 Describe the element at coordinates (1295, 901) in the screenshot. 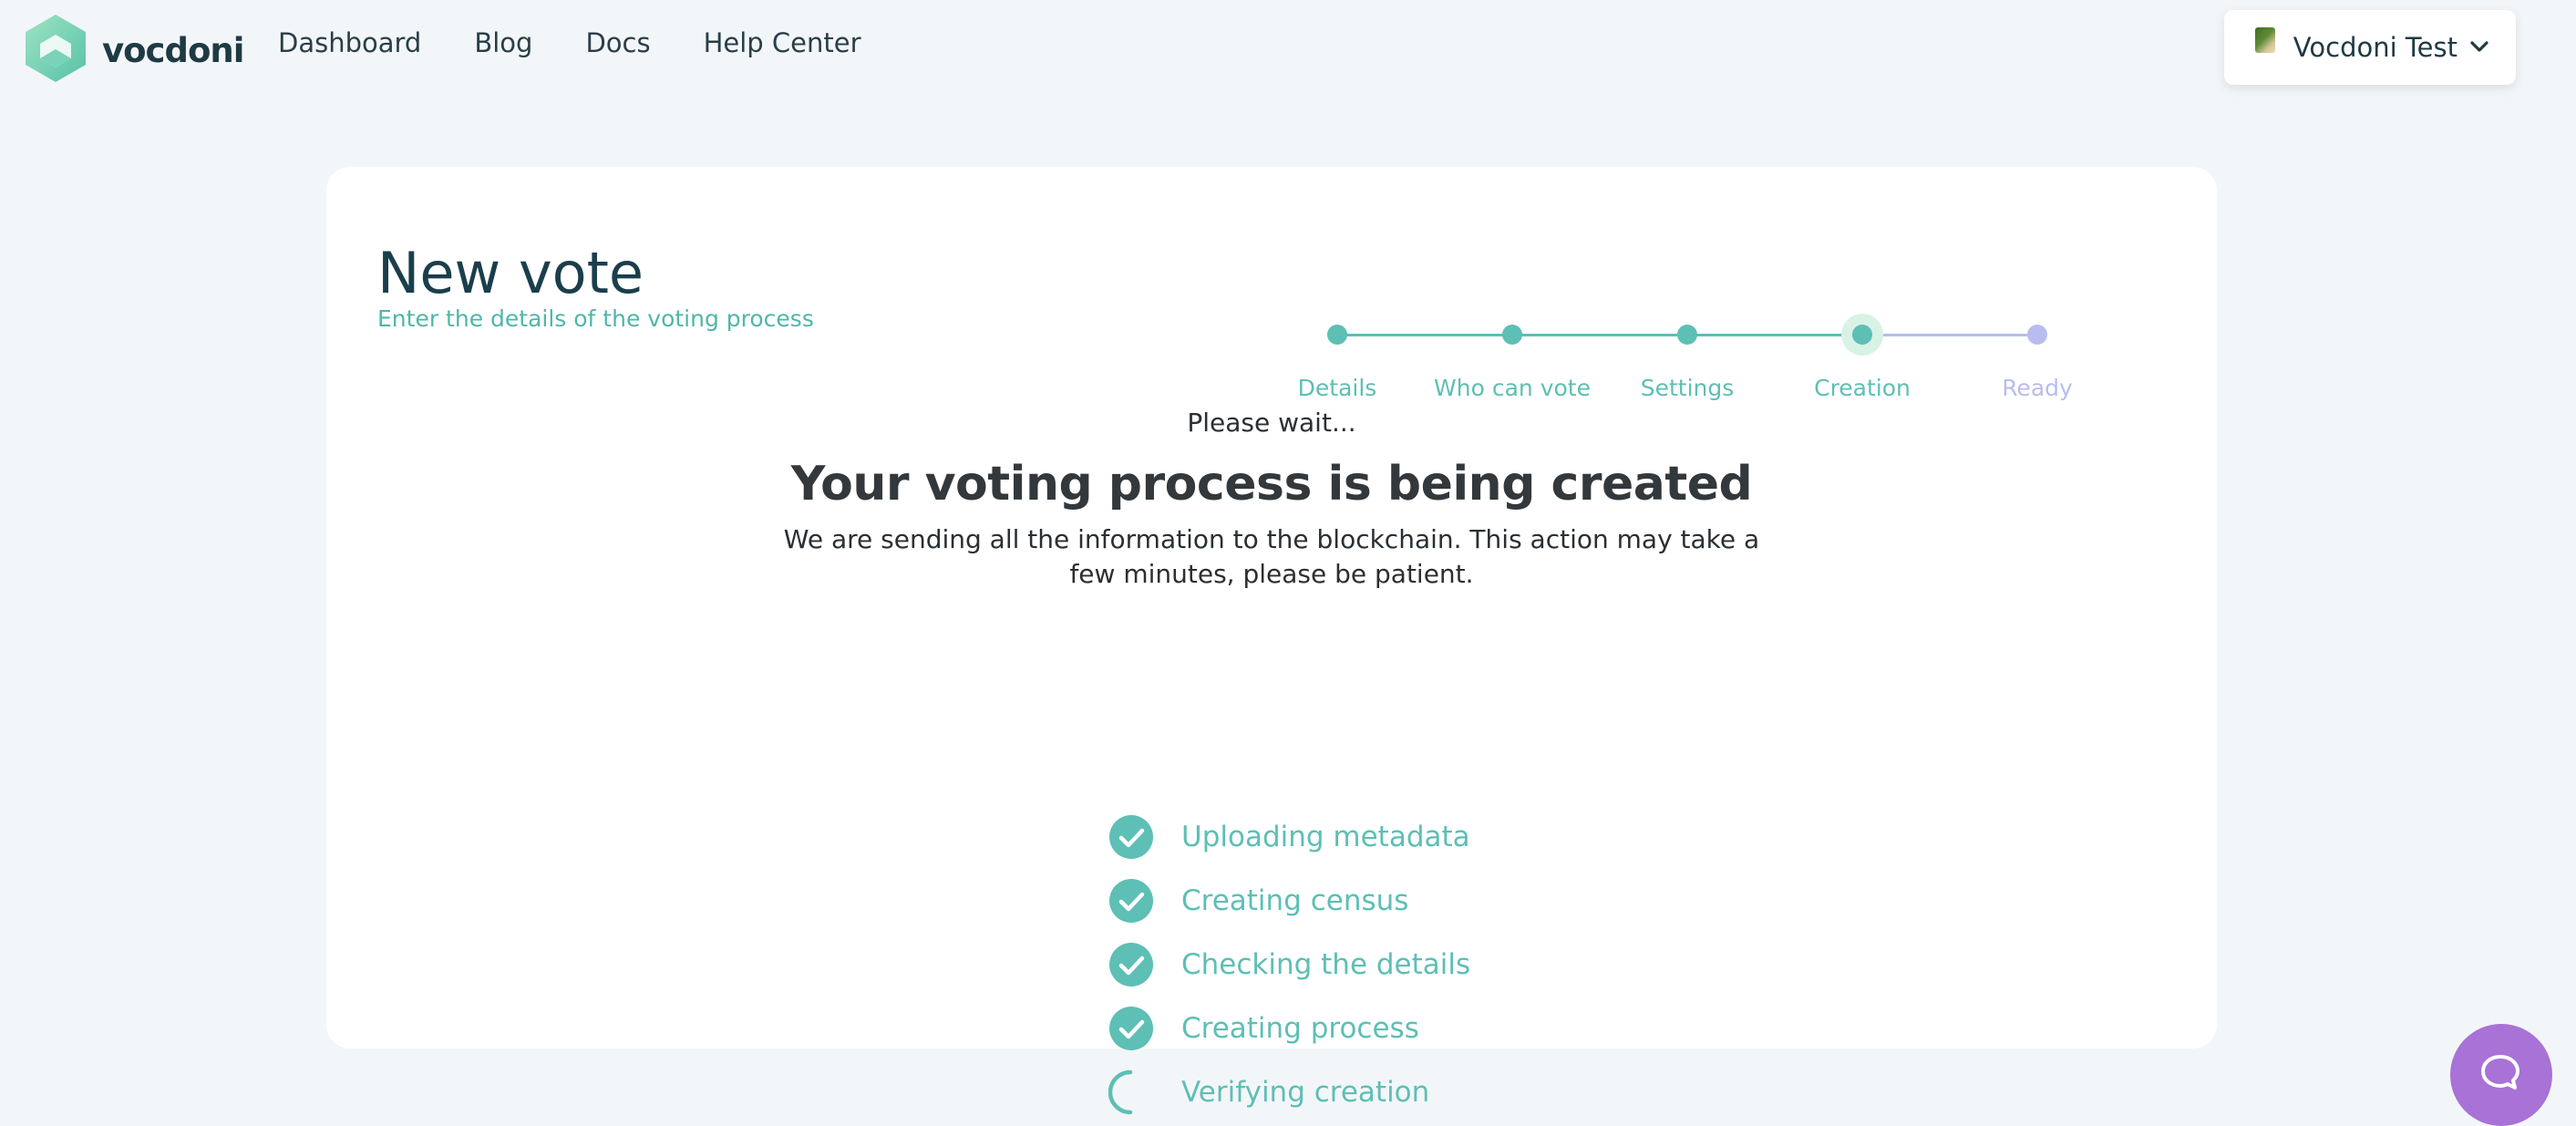

I see `task-label: Creating census` at that location.